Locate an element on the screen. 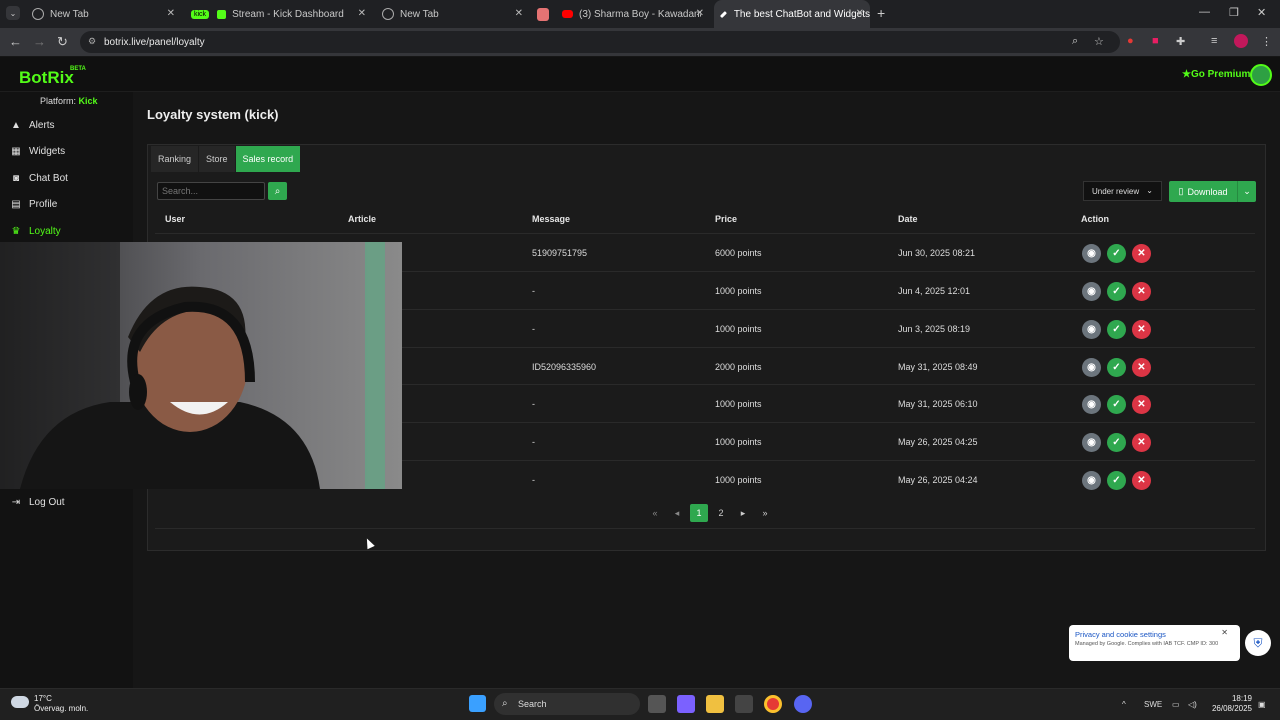  profile-avatar is located at coordinates (1241, 41).